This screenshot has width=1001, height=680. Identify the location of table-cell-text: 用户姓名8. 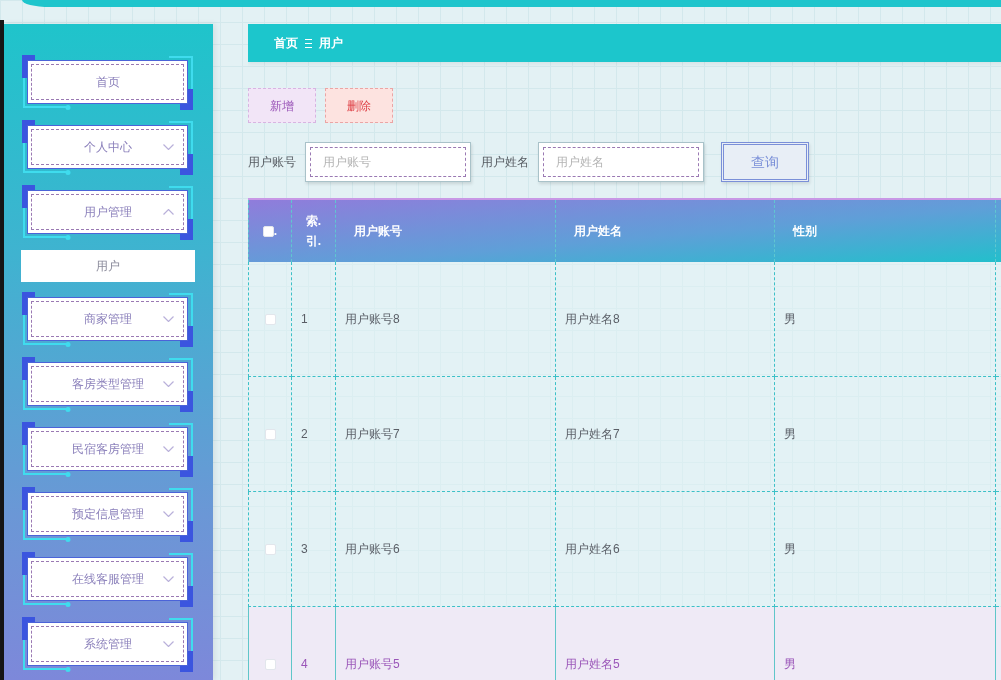
(592, 319).